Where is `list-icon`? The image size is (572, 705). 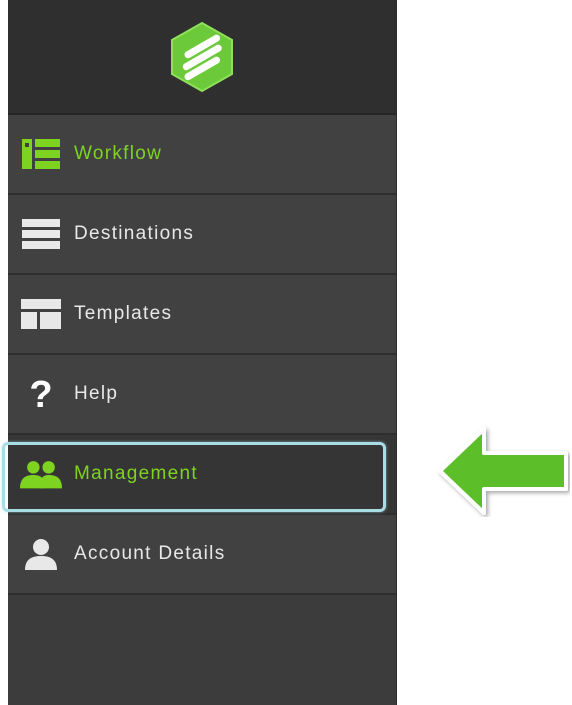
list-icon is located at coordinates (41, 234).